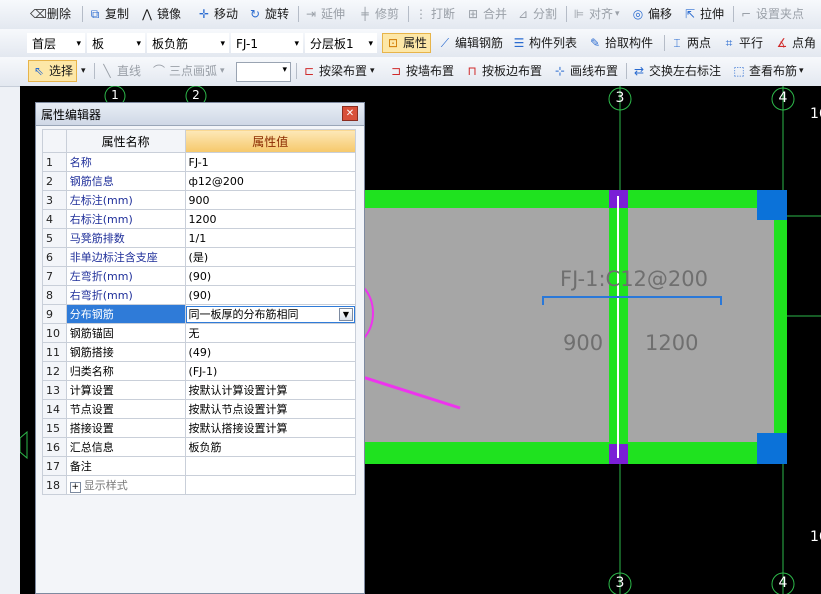  I want to click on property-value: (49), so click(270, 352).